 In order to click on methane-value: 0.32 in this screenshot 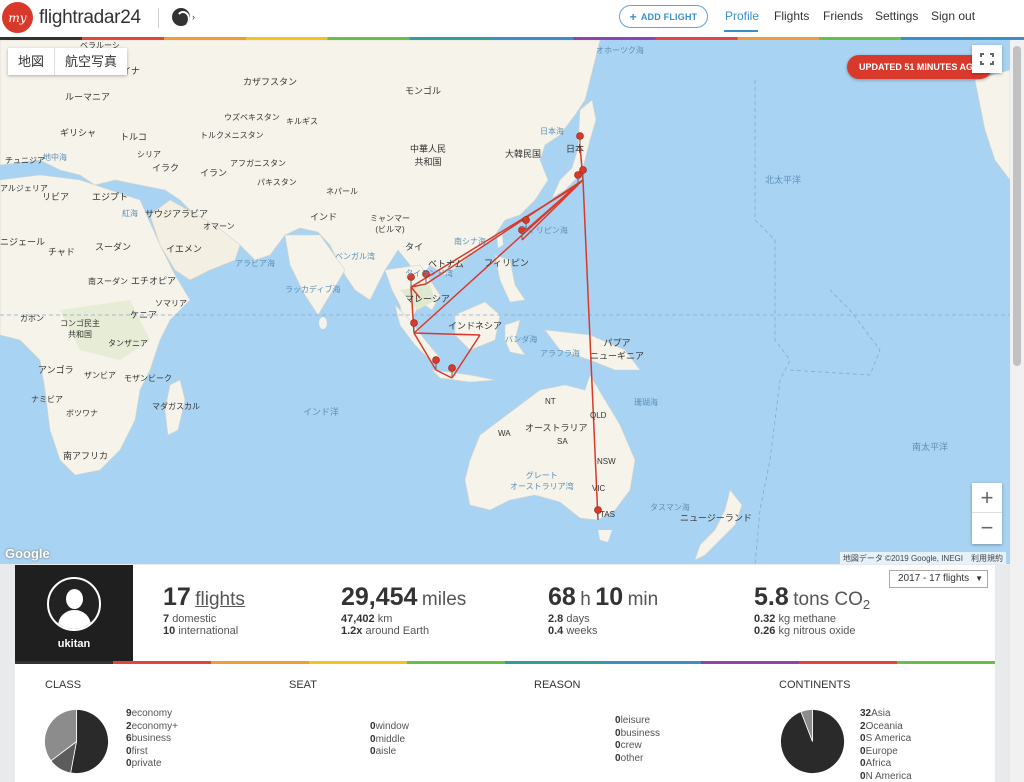, I will do `click(765, 619)`.